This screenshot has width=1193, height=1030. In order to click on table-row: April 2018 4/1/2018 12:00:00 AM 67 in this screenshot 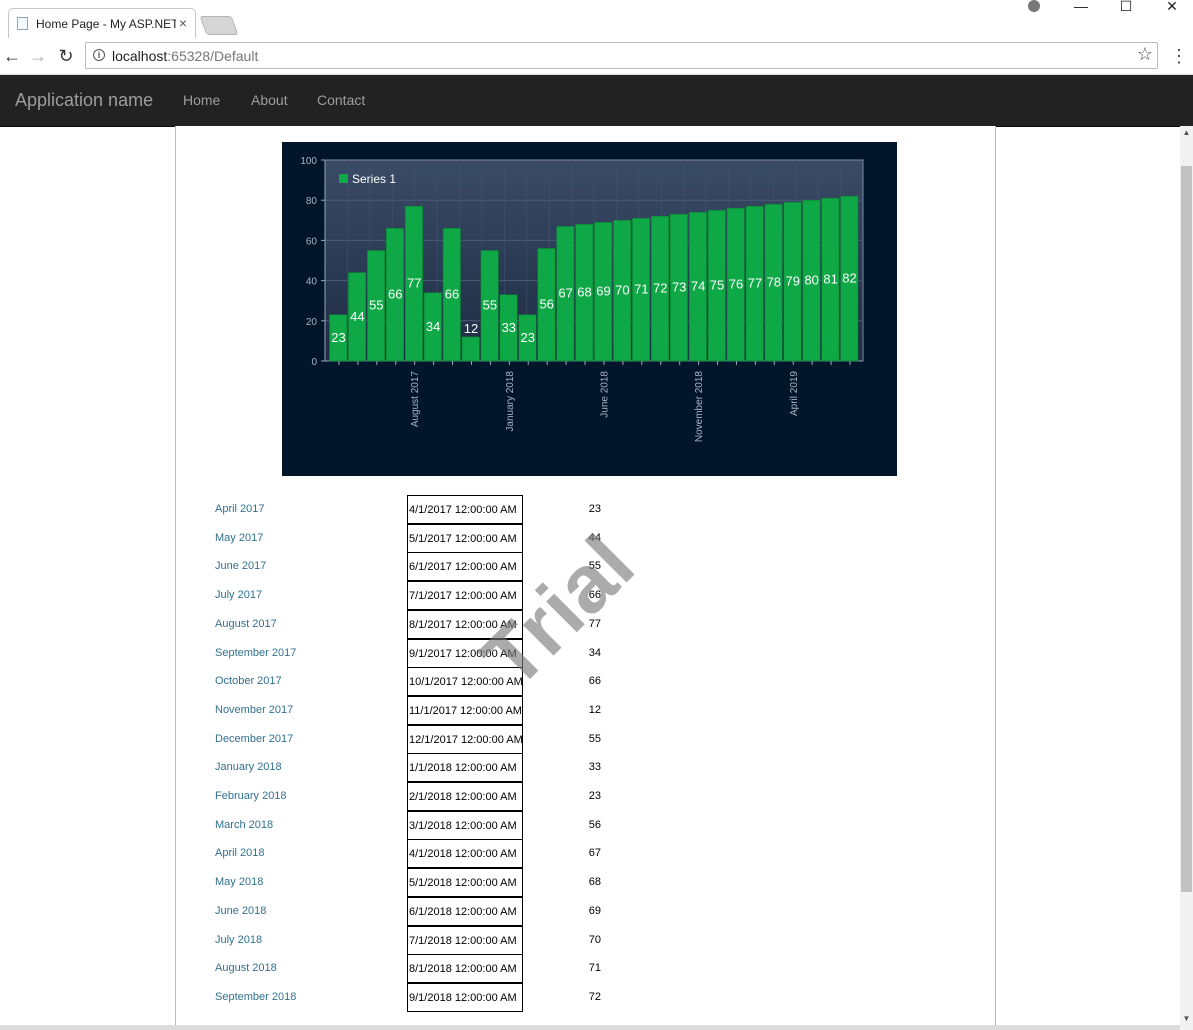, I will do `click(596, 854)`.